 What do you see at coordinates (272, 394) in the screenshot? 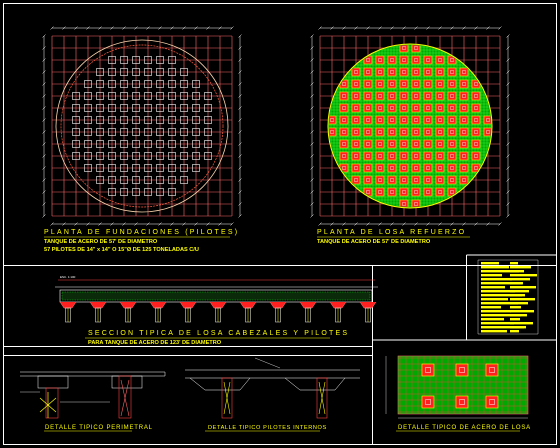
I see `detail-interior: DETALLE TIPICO PILOTES INTERNOS` at bounding box center [272, 394].